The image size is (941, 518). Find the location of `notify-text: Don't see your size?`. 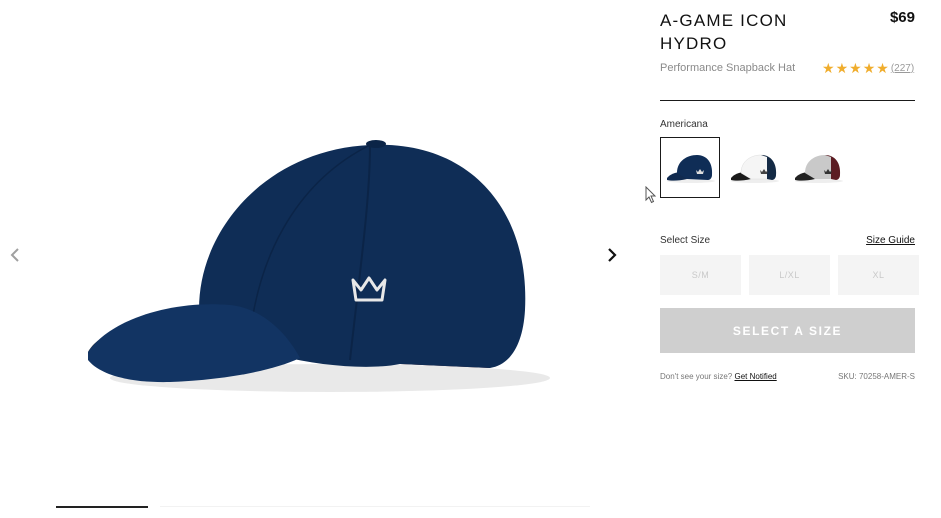

notify-text: Don't see your size? is located at coordinates (696, 376).